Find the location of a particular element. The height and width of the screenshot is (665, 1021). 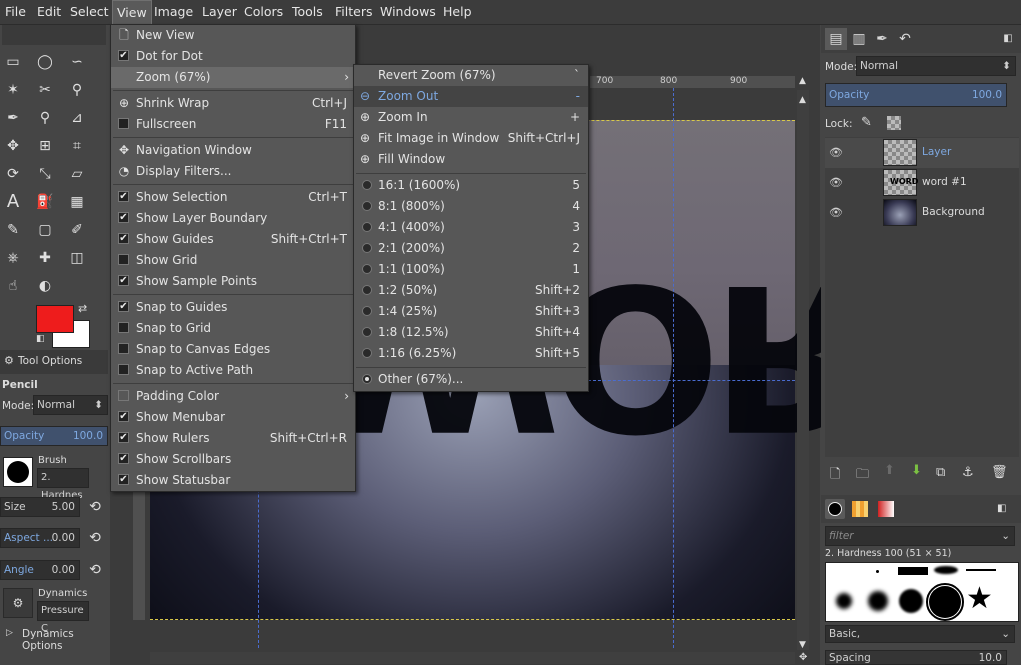

lower-layer-icon: ⬇ is located at coordinates (916, 470).